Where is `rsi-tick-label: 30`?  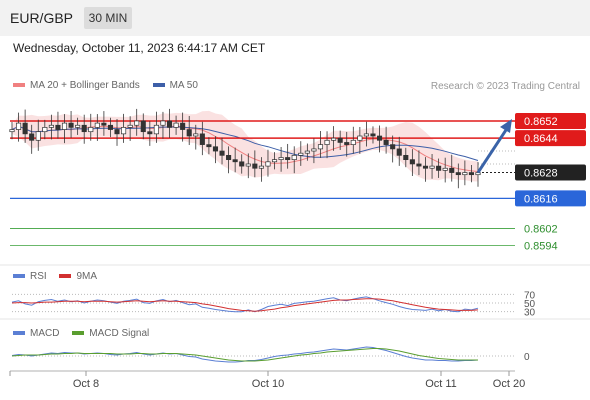 rsi-tick-label: 30 is located at coordinates (530, 313).